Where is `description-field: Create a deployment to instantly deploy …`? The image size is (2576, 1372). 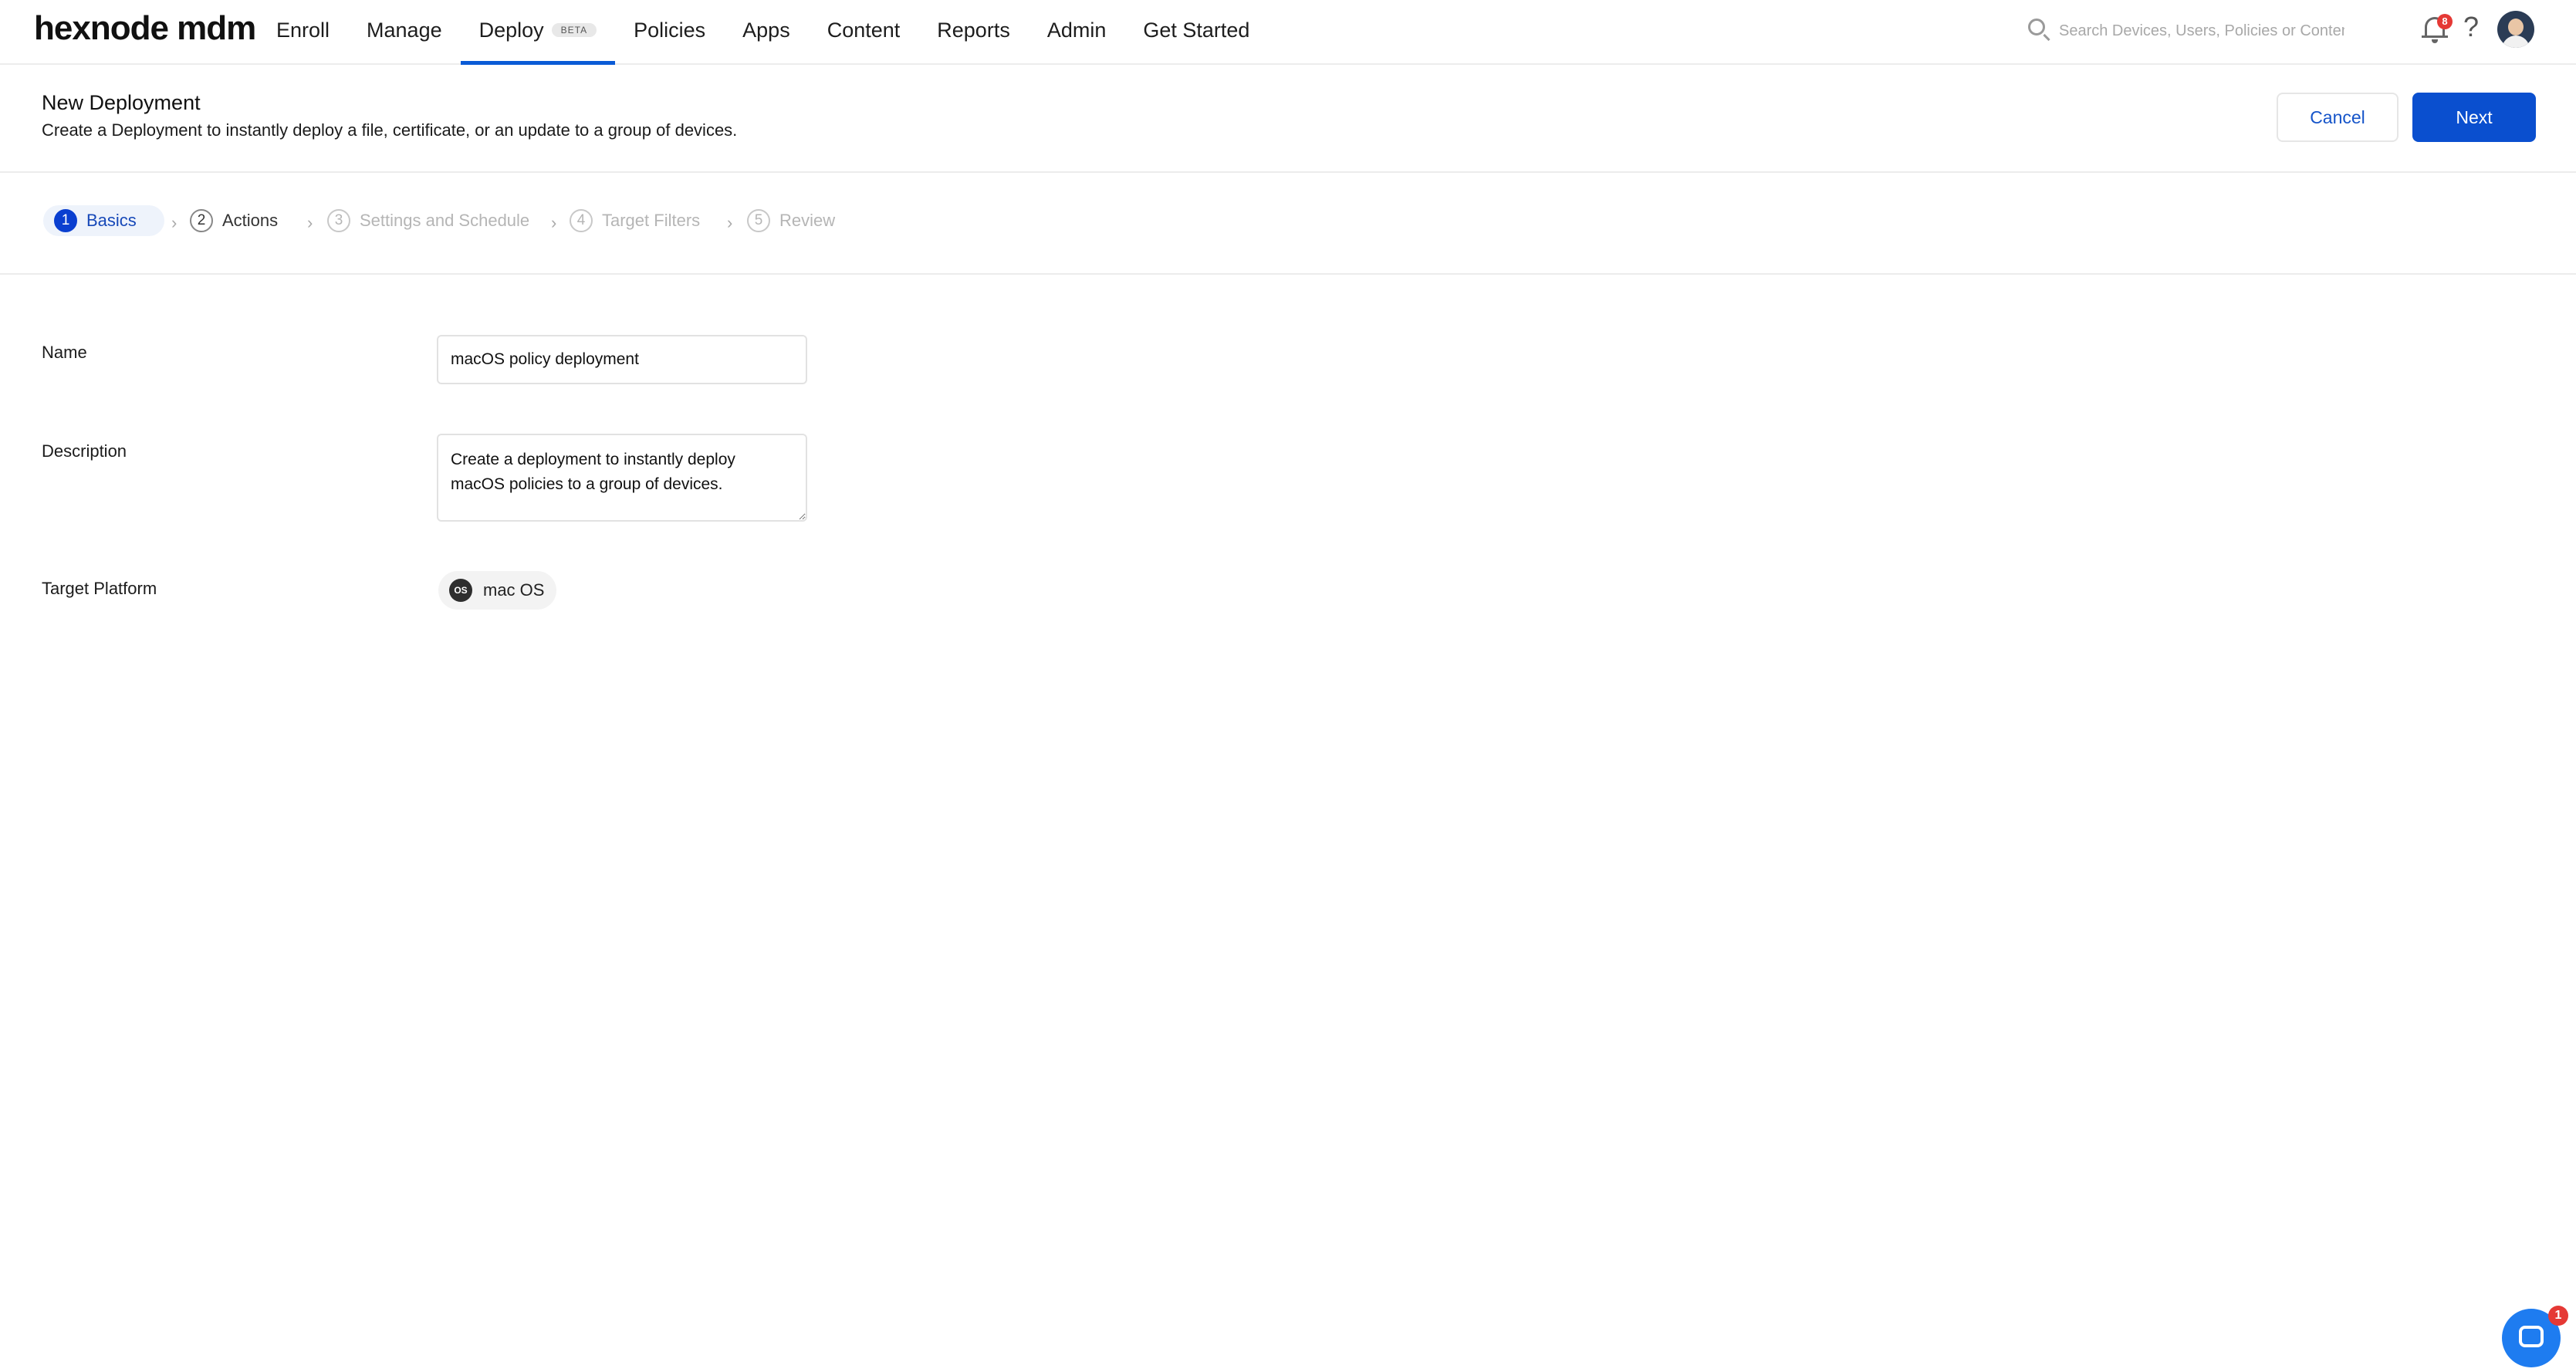
description-field: Create a deployment to instantly deploy … is located at coordinates (622, 478).